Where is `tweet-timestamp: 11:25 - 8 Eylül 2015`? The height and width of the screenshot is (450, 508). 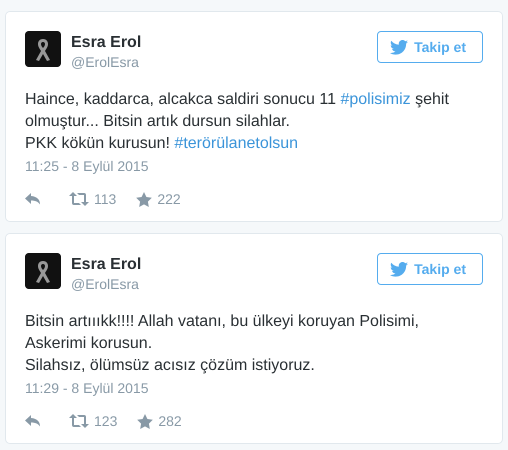 tweet-timestamp: 11:25 - 8 Eylül 2015 is located at coordinates (254, 166).